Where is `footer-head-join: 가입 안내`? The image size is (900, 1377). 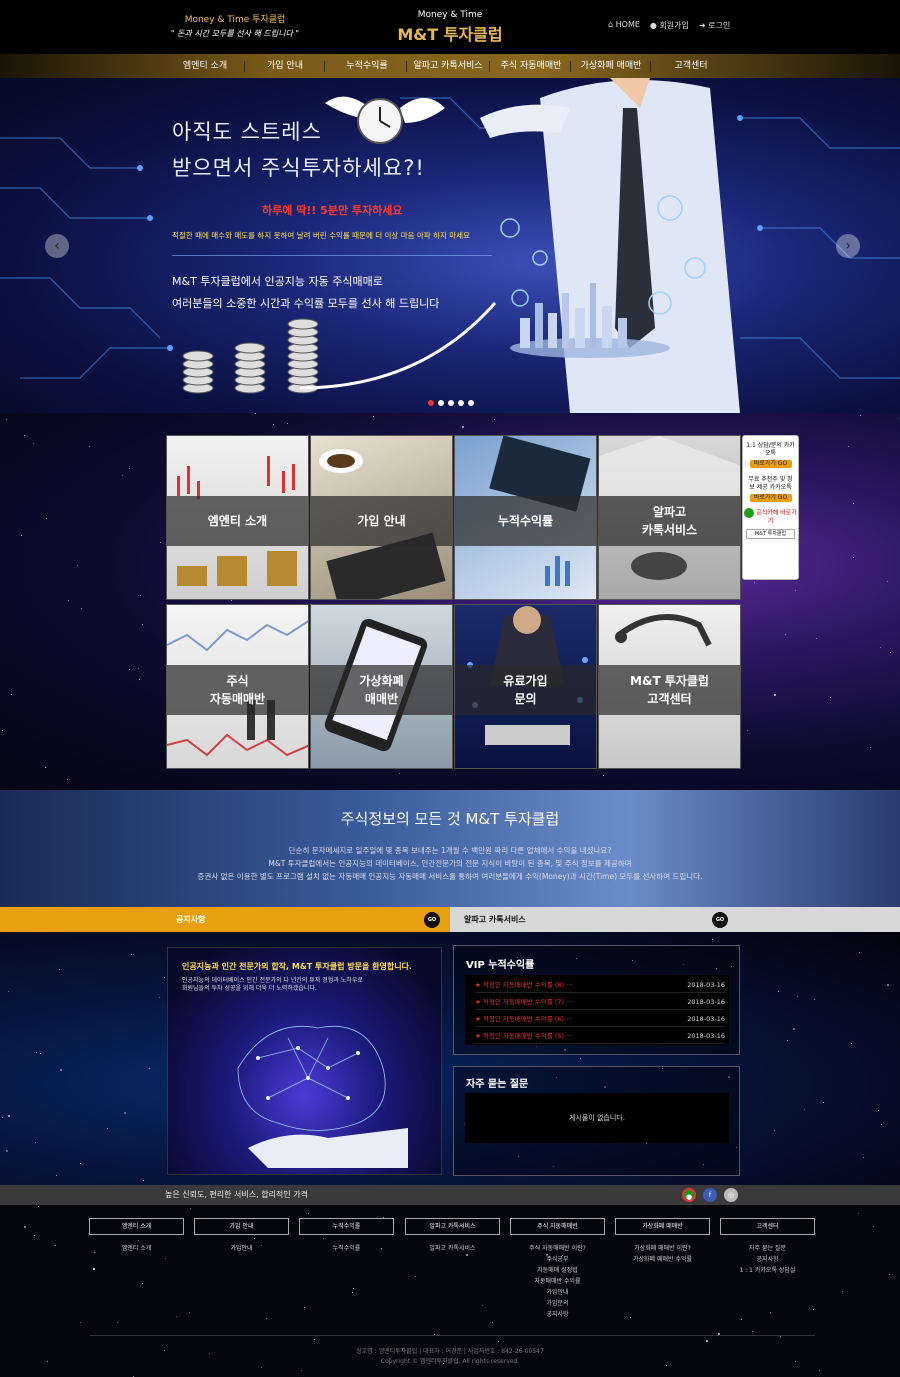
footer-head-join: 가입 안내 is located at coordinates (241, 1226).